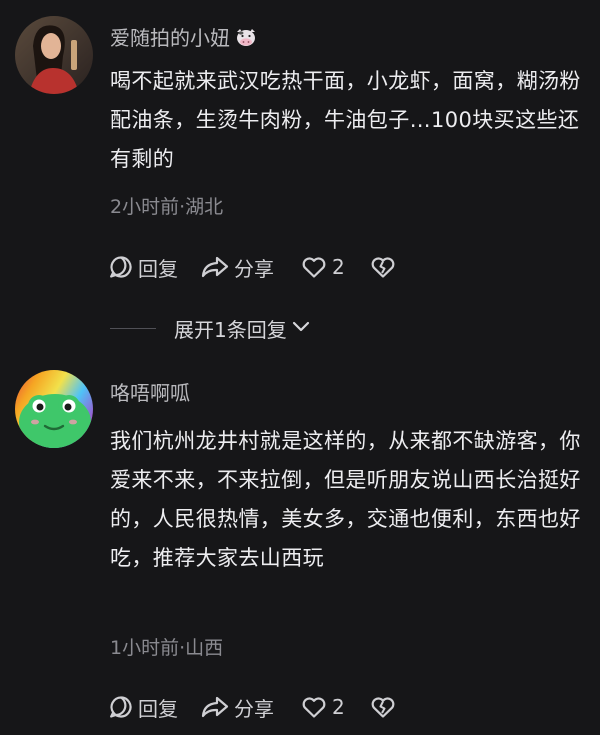 The width and height of the screenshot is (600, 735). What do you see at coordinates (167, 207) in the screenshot?
I see `comment-meta: 2小时前·湖北` at bounding box center [167, 207].